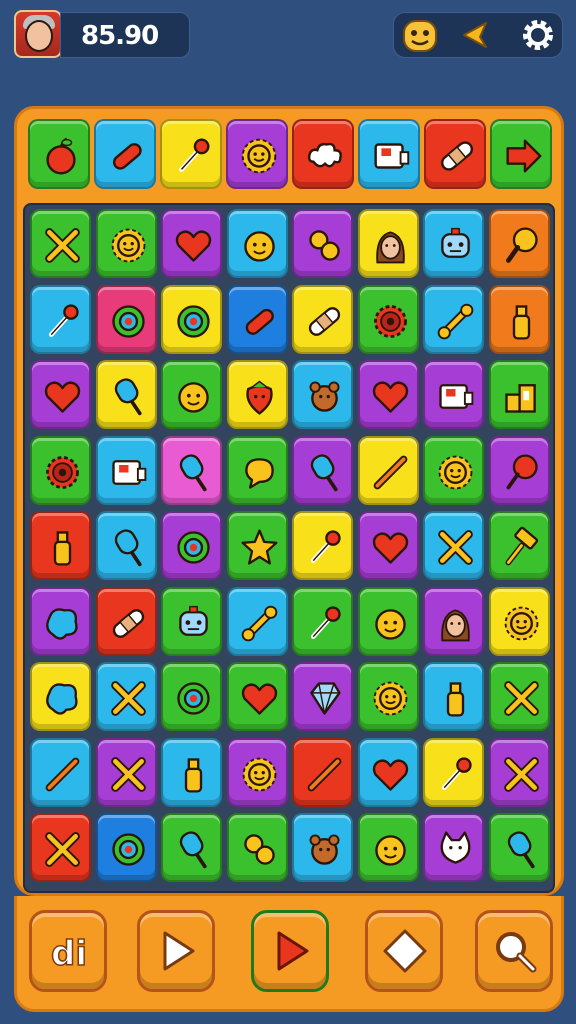  Describe the element at coordinates (455, 624) in the screenshot. I see `girl-icon` at that location.